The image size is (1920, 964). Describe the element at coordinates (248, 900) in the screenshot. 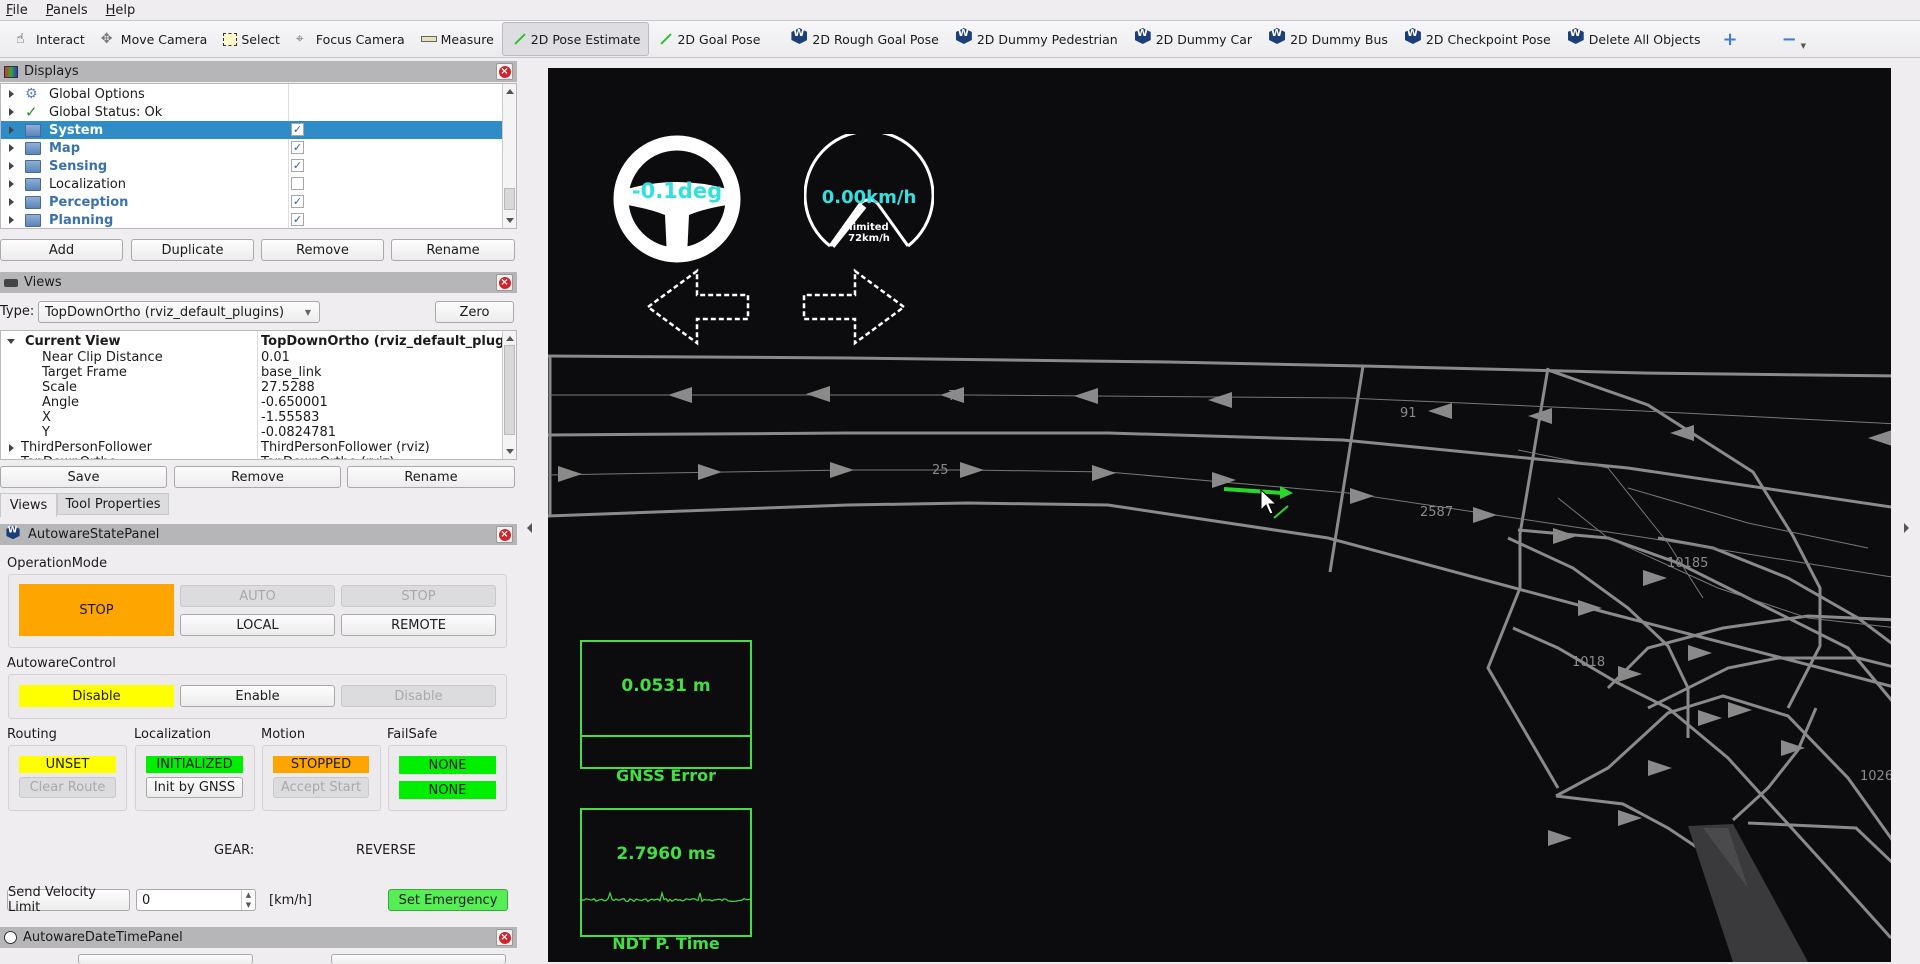

I see `spinbox-arrows-icon: ▲ ▼` at that location.